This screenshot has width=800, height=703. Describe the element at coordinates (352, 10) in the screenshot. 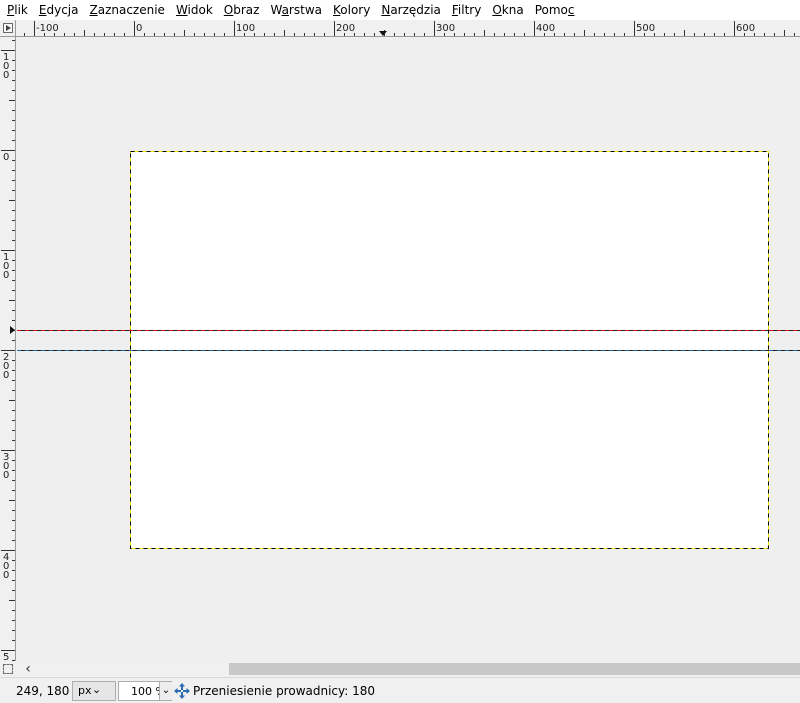

I see `menu-item-kolory: Kolory` at that location.